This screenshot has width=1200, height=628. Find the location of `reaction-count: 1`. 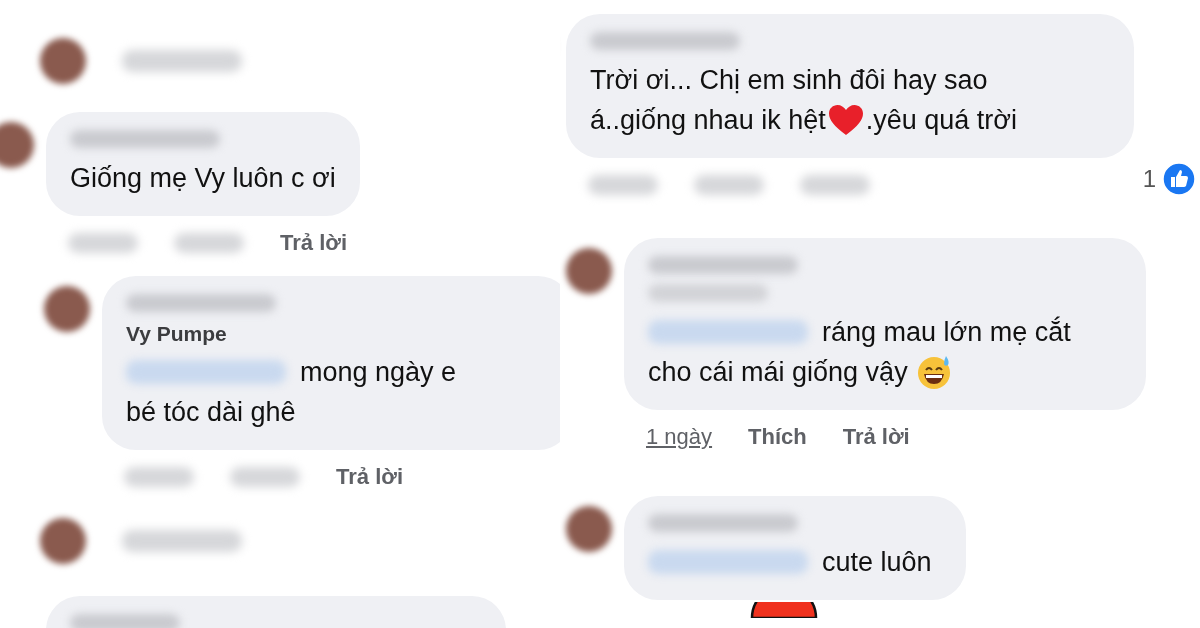

reaction-count: 1 is located at coordinates (1149, 179).